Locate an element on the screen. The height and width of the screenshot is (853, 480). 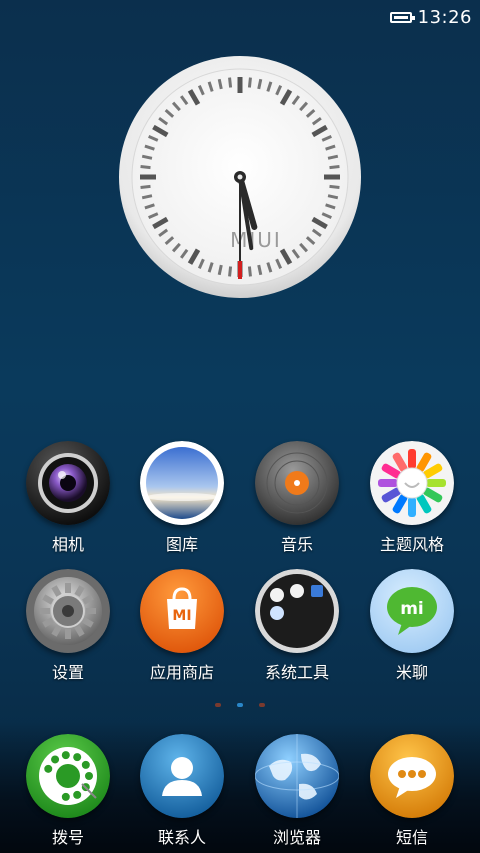
app-settings: 设置 is located at coordinates (68, 626).